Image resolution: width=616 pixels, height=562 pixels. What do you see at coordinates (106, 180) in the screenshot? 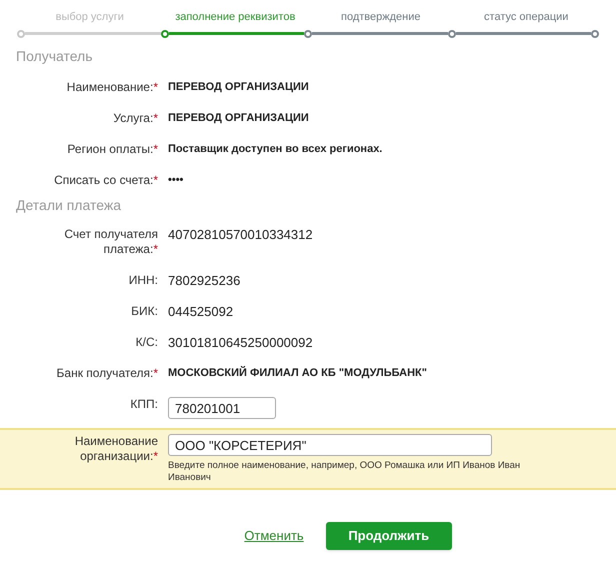
I see `field-label: Списать со счета:*` at bounding box center [106, 180].